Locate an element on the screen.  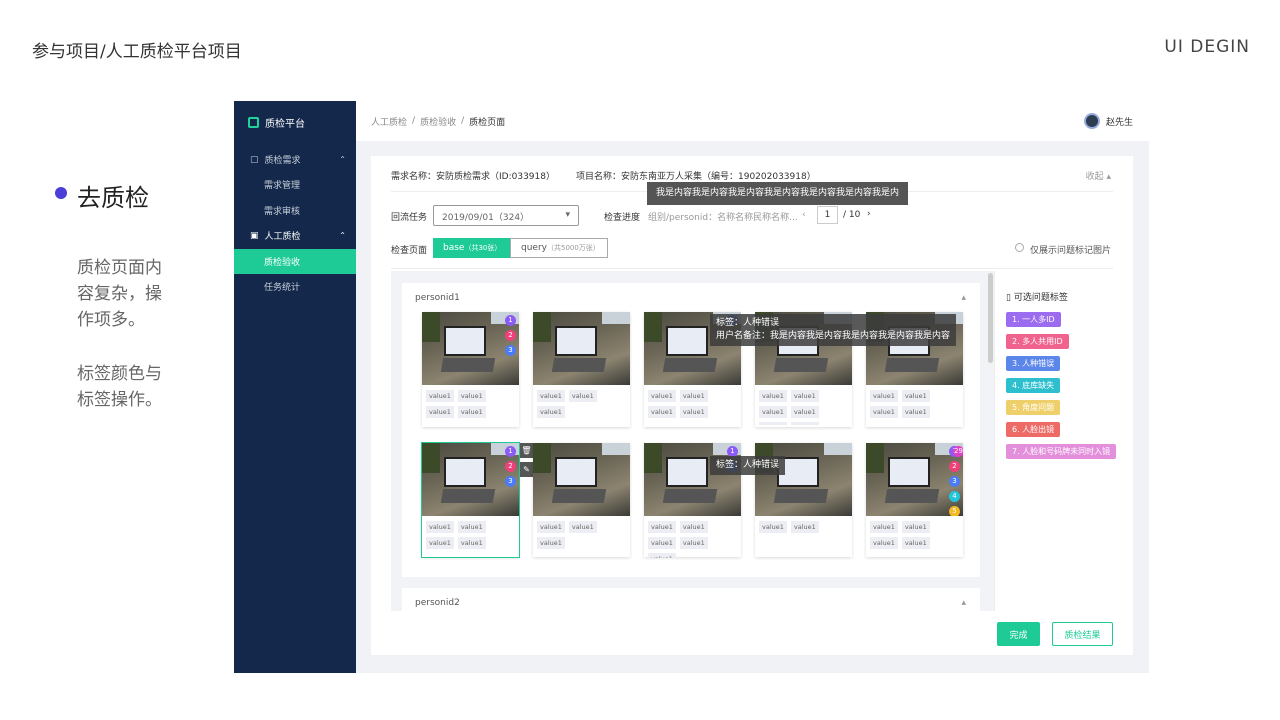
issue-tag: 5. 角度问题 is located at coordinates (1033, 407).